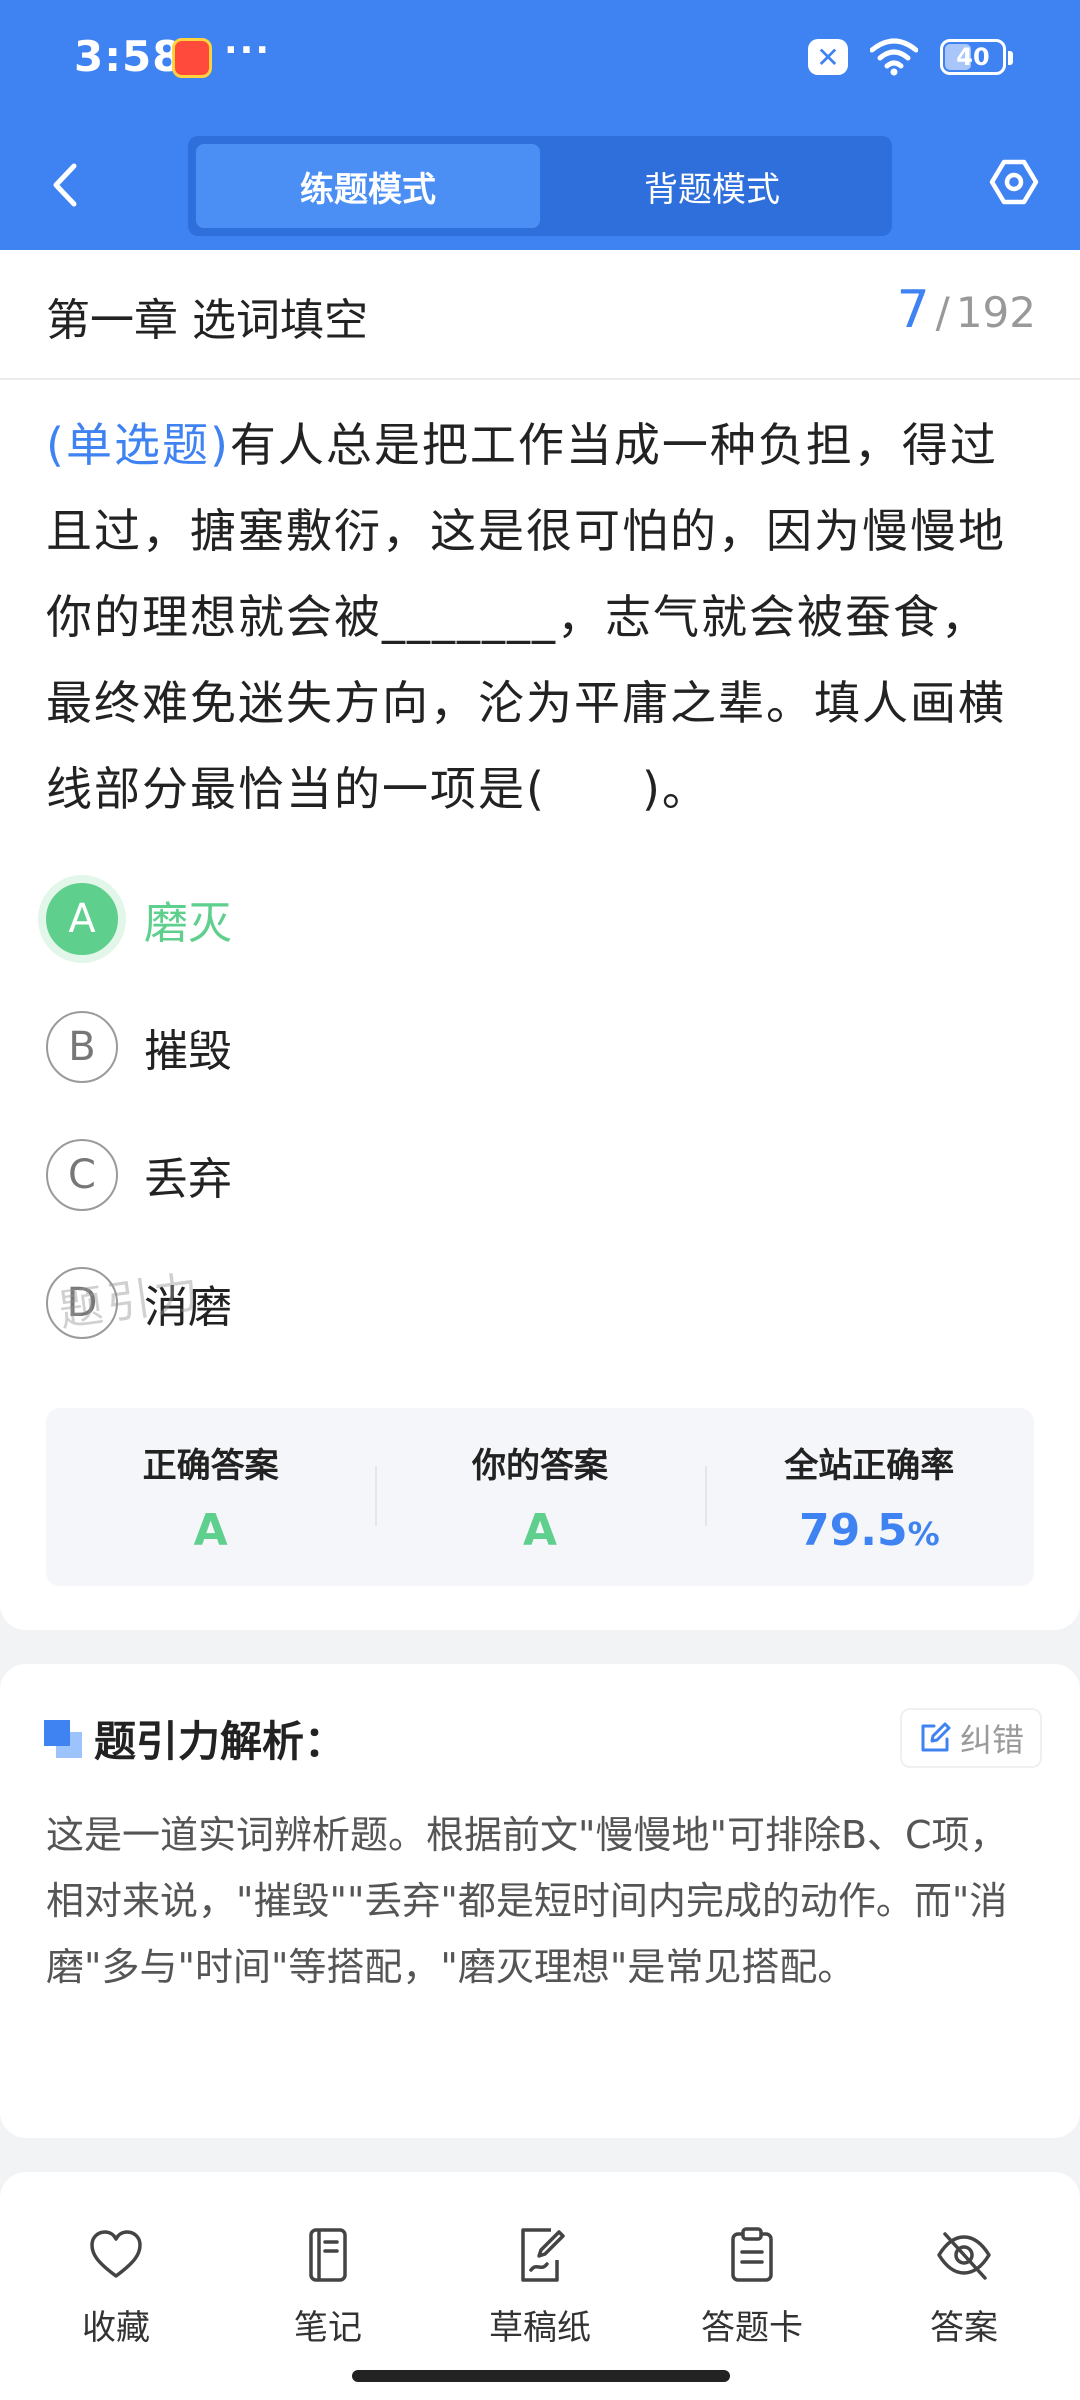 This screenshot has height=2400, width=1080. Describe the element at coordinates (210, 1530) in the screenshot. I see `correct-answer-value: A` at that location.